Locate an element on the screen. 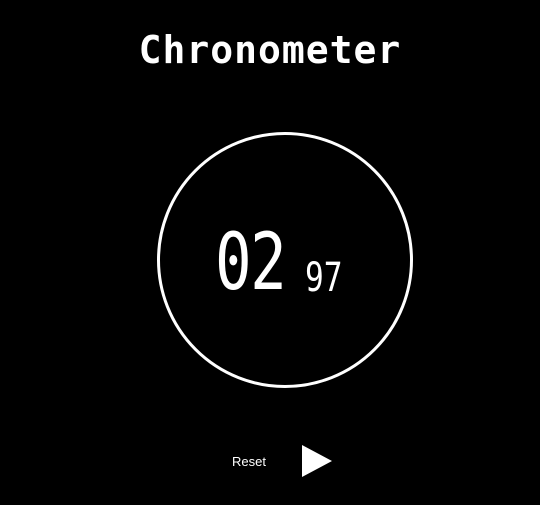 This screenshot has height=505, width=540. play-button is located at coordinates (317, 461).